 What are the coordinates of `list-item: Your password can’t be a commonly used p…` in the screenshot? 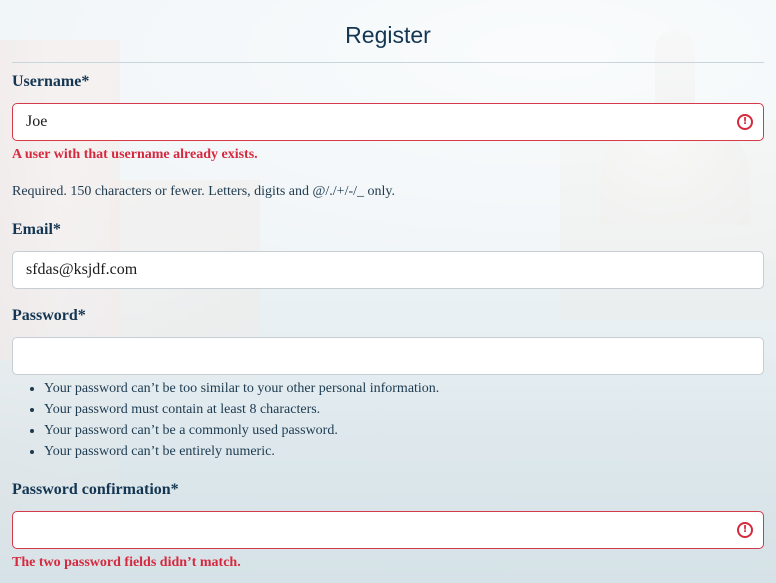 It's located at (241, 430).